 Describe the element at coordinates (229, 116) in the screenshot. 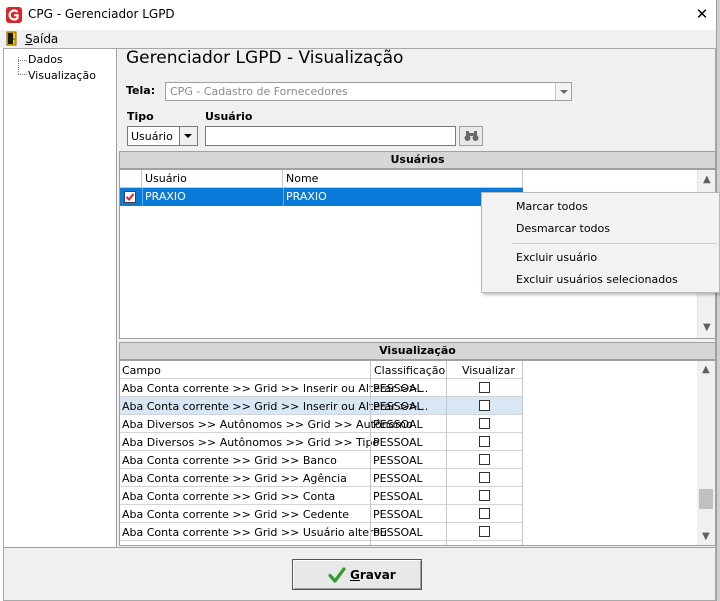

I see `usuario-label: Usuário` at that location.